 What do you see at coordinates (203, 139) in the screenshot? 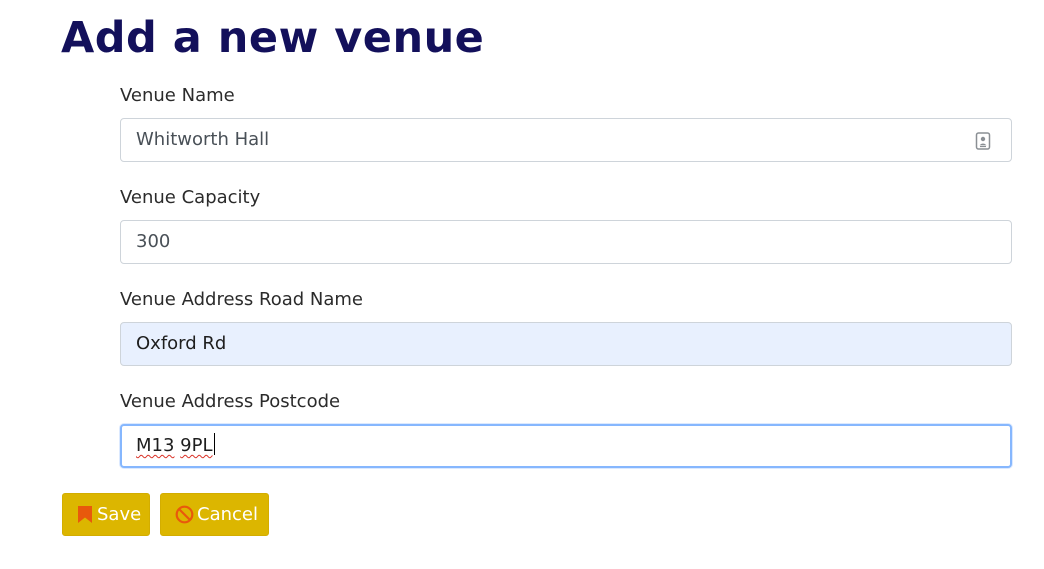
I see `venue-name-value: Whitworth Hall` at bounding box center [203, 139].